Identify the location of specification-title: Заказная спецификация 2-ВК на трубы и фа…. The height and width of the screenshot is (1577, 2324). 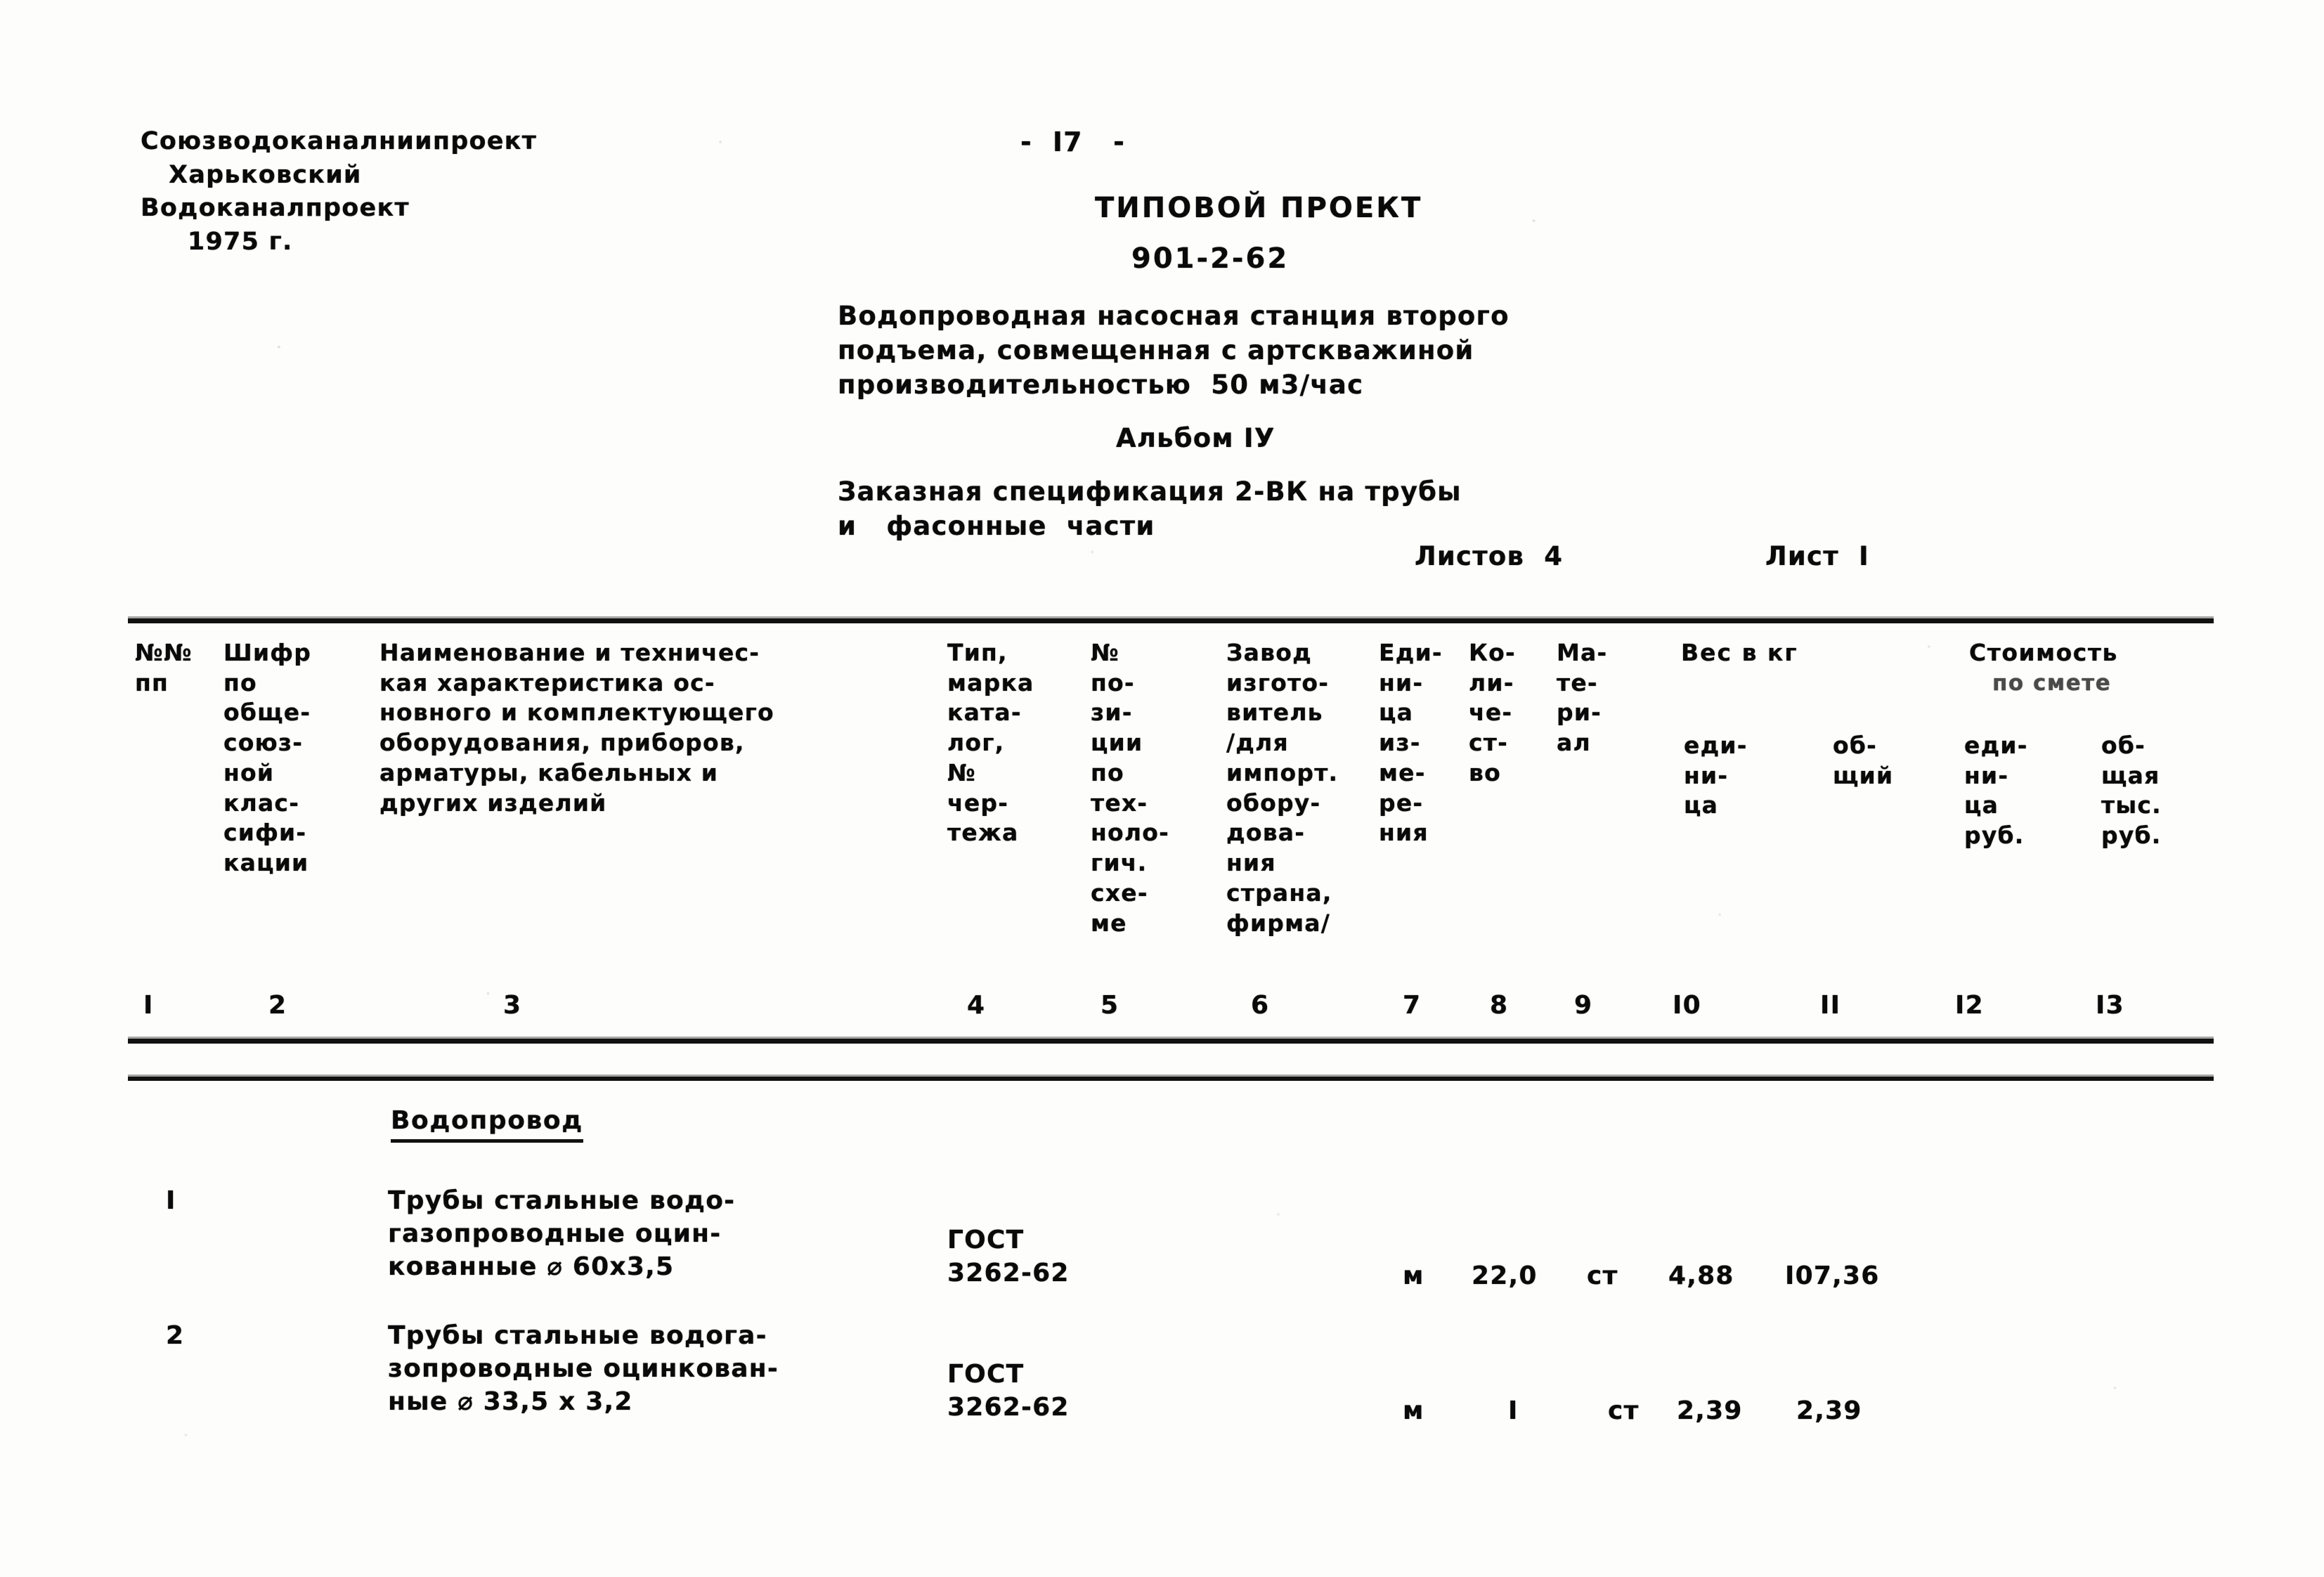
(1150, 509).